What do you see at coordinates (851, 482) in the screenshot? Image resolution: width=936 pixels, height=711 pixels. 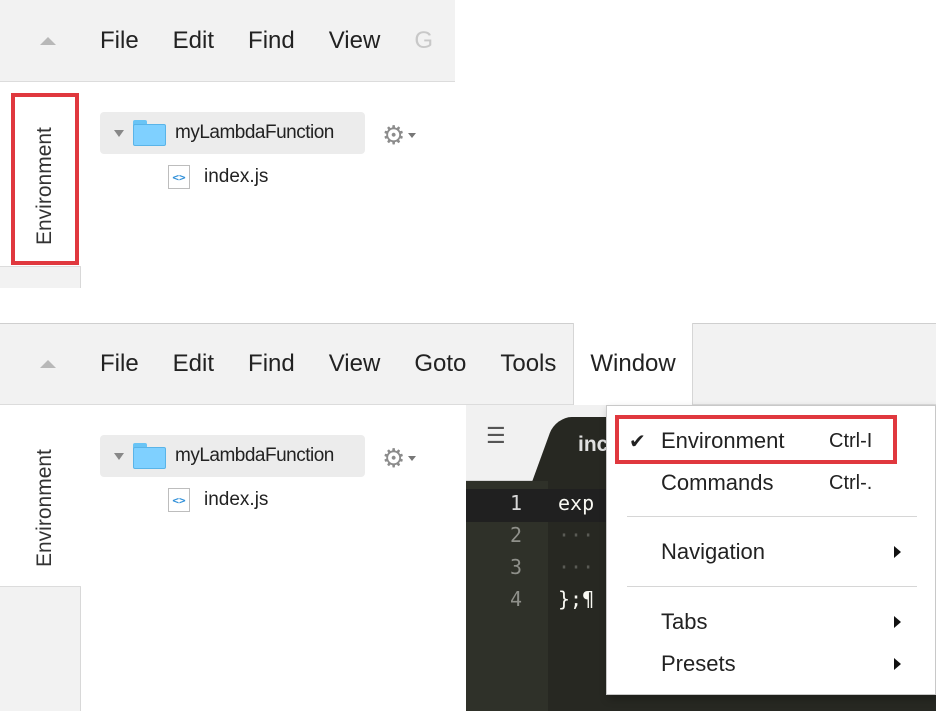 I see `shortcut-label: Ctrl-.` at bounding box center [851, 482].